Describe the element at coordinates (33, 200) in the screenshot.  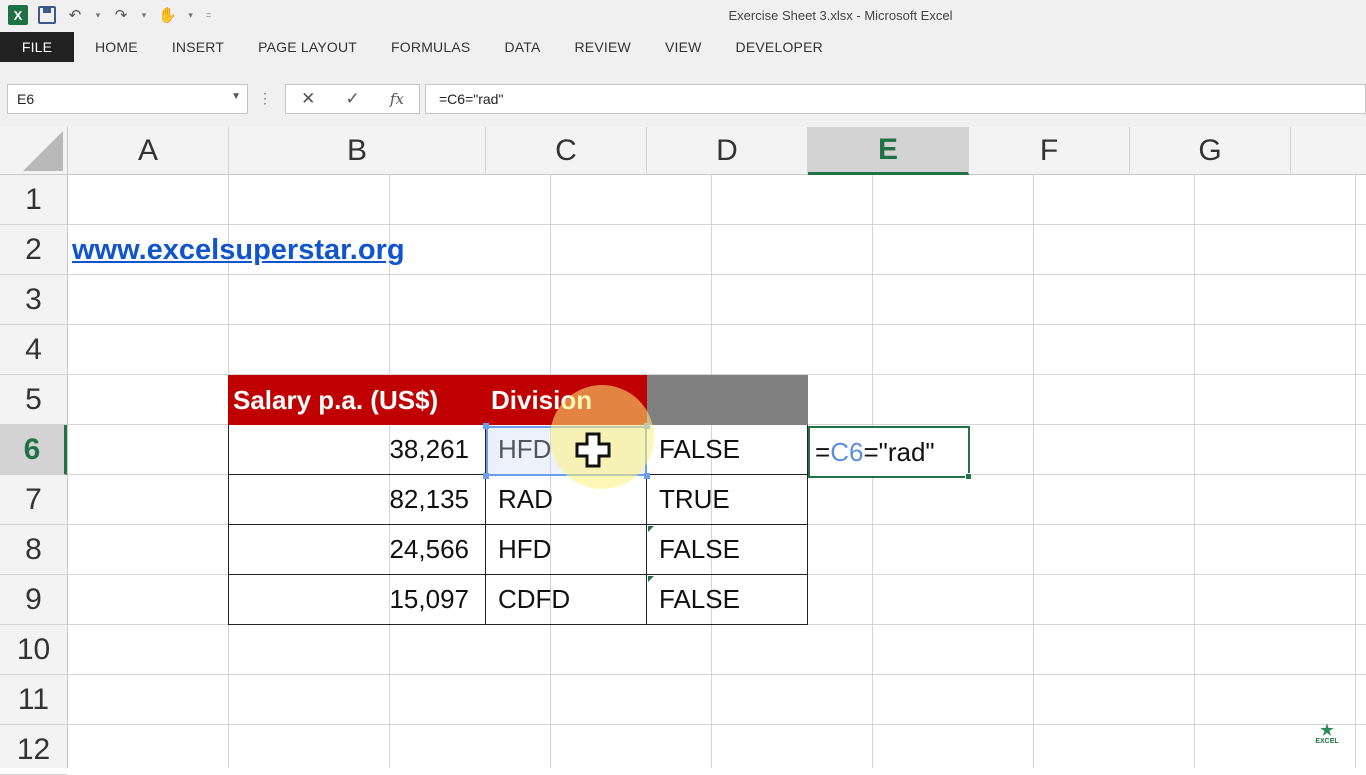
I see `row-header-1: 1` at that location.